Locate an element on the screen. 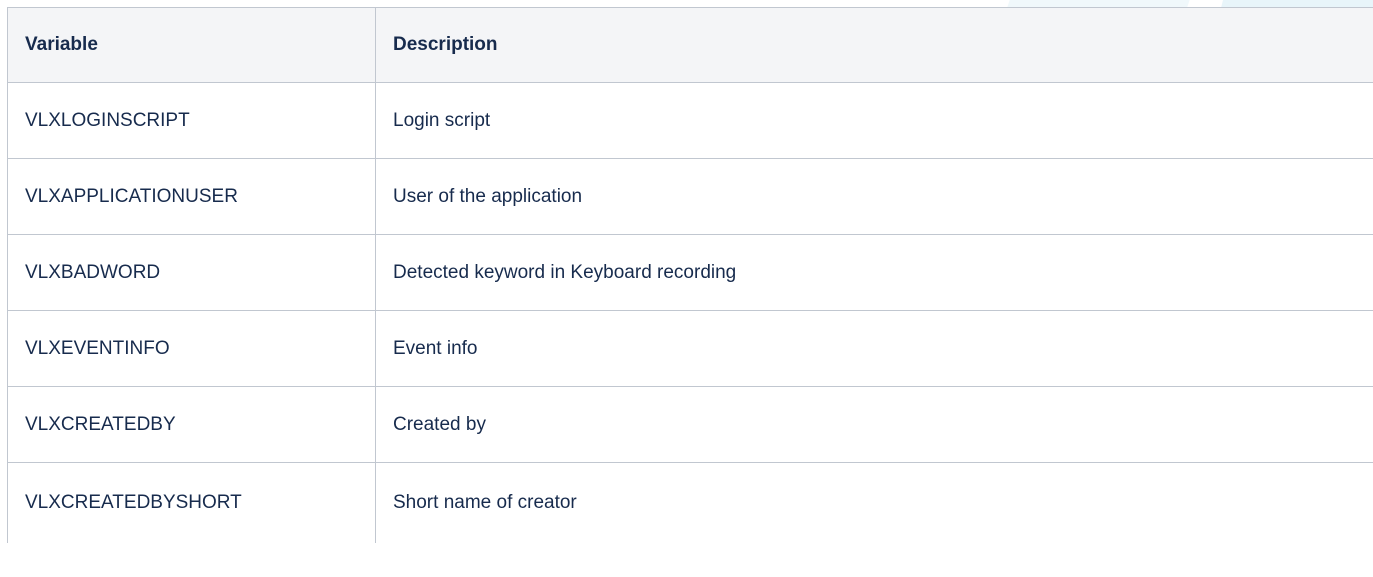  table-row: VLXCREATEDBYSHORT Short name of creator is located at coordinates (690, 502).